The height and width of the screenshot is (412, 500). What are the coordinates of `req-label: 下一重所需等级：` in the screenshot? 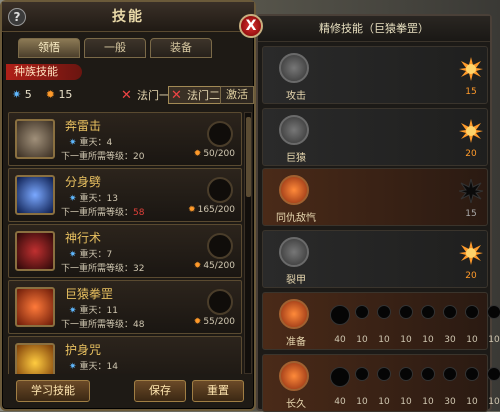 It's located at (97, 213).